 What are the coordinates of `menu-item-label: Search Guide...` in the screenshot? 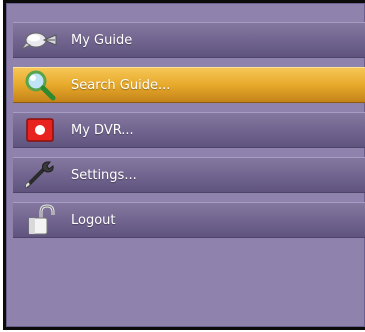 It's located at (121, 85).